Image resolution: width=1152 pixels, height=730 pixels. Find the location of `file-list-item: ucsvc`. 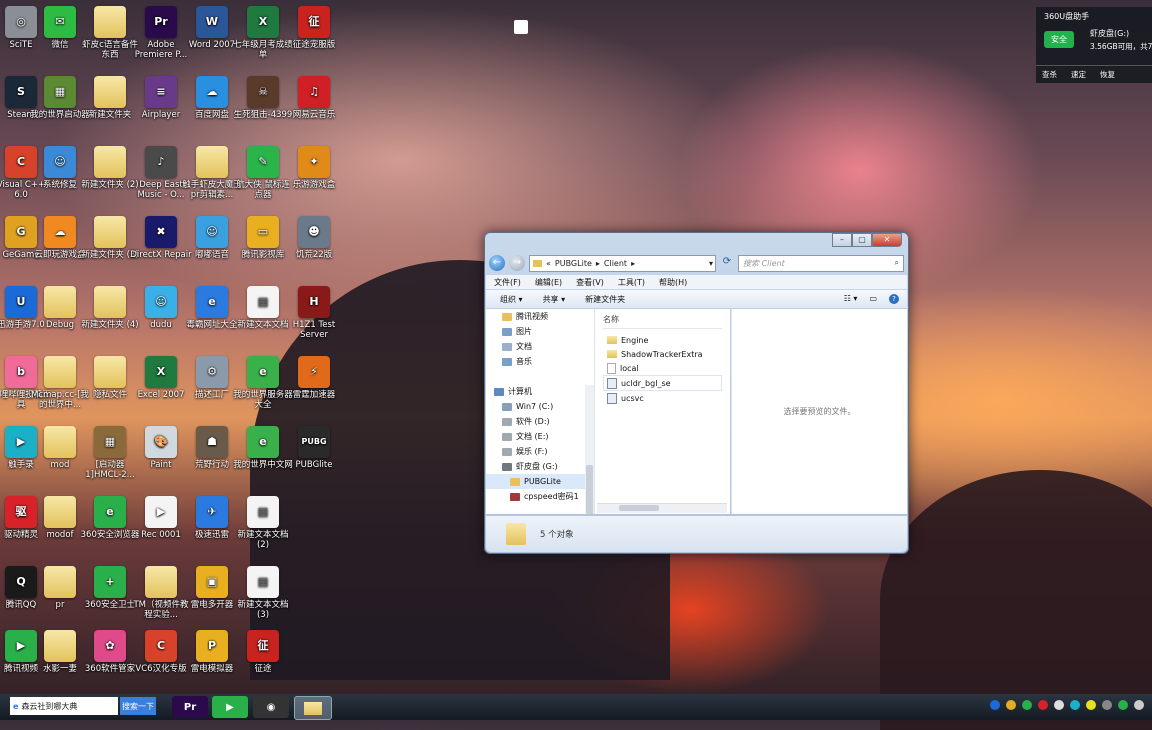

file-list-item: ucsvc is located at coordinates (662, 398).